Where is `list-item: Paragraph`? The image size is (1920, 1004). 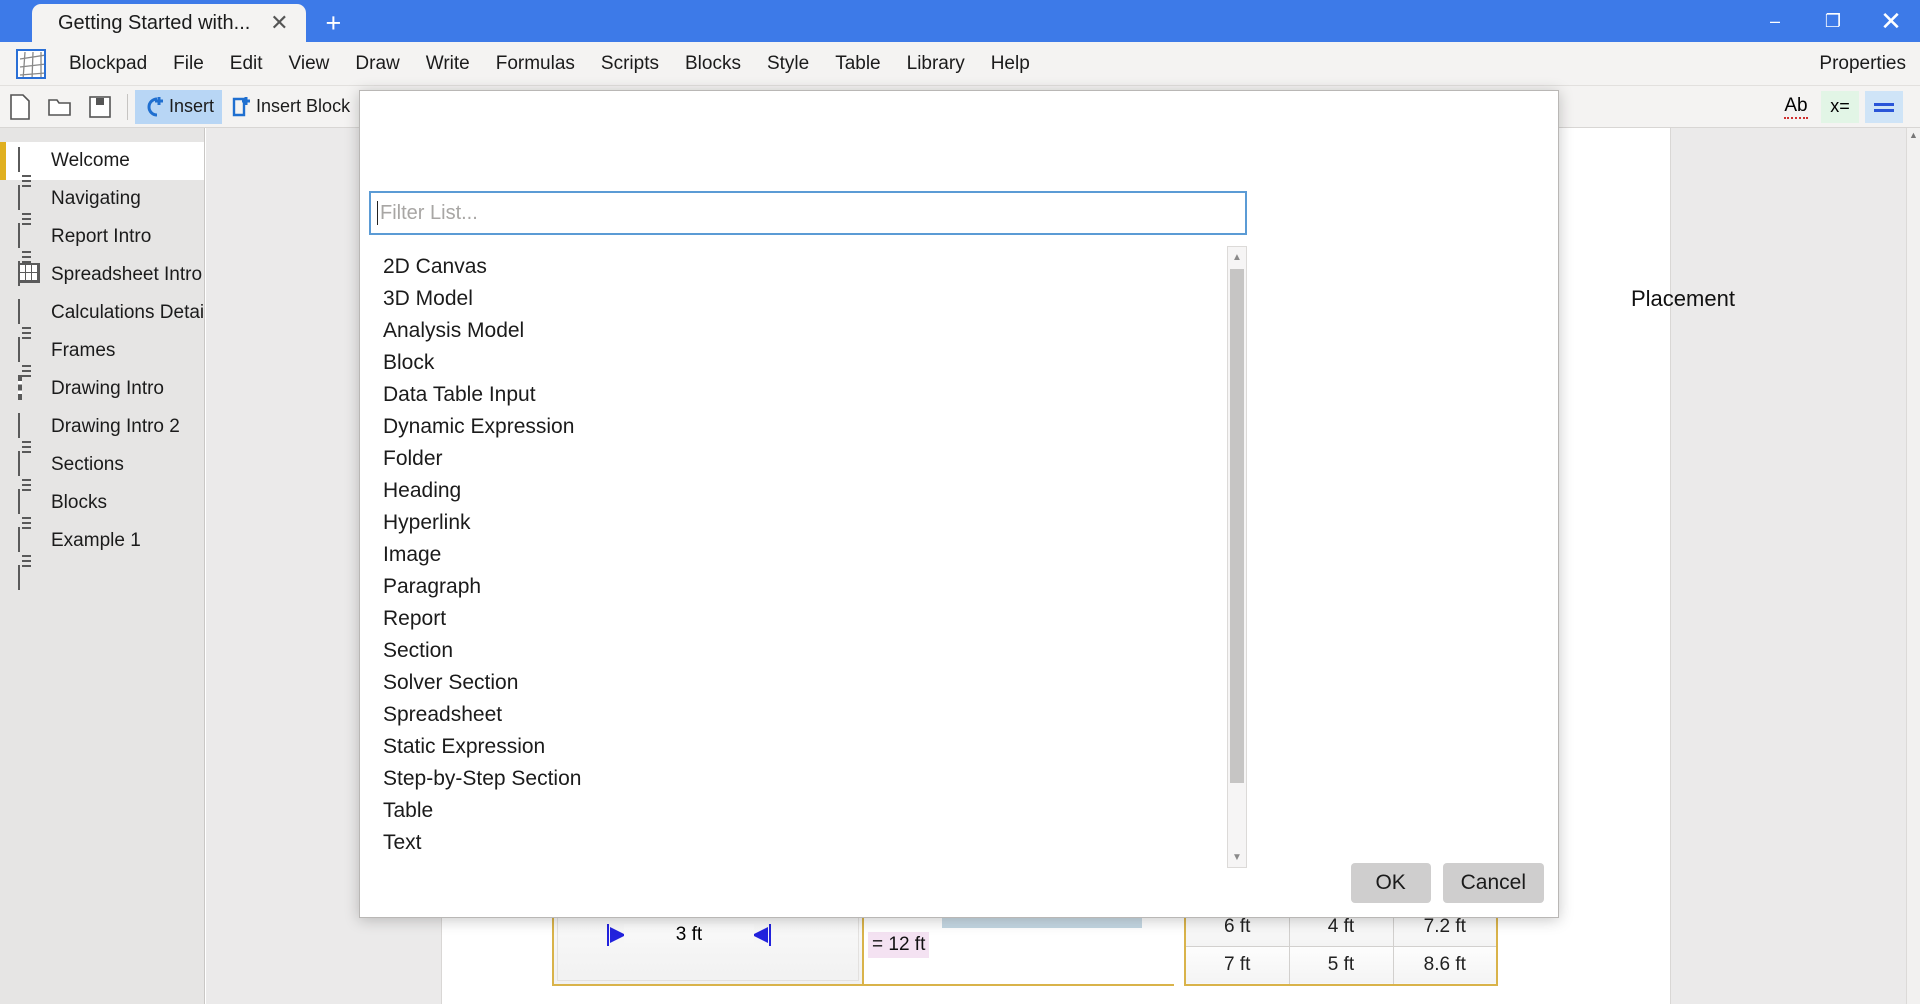 list-item: Paragraph is located at coordinates (798, 587).